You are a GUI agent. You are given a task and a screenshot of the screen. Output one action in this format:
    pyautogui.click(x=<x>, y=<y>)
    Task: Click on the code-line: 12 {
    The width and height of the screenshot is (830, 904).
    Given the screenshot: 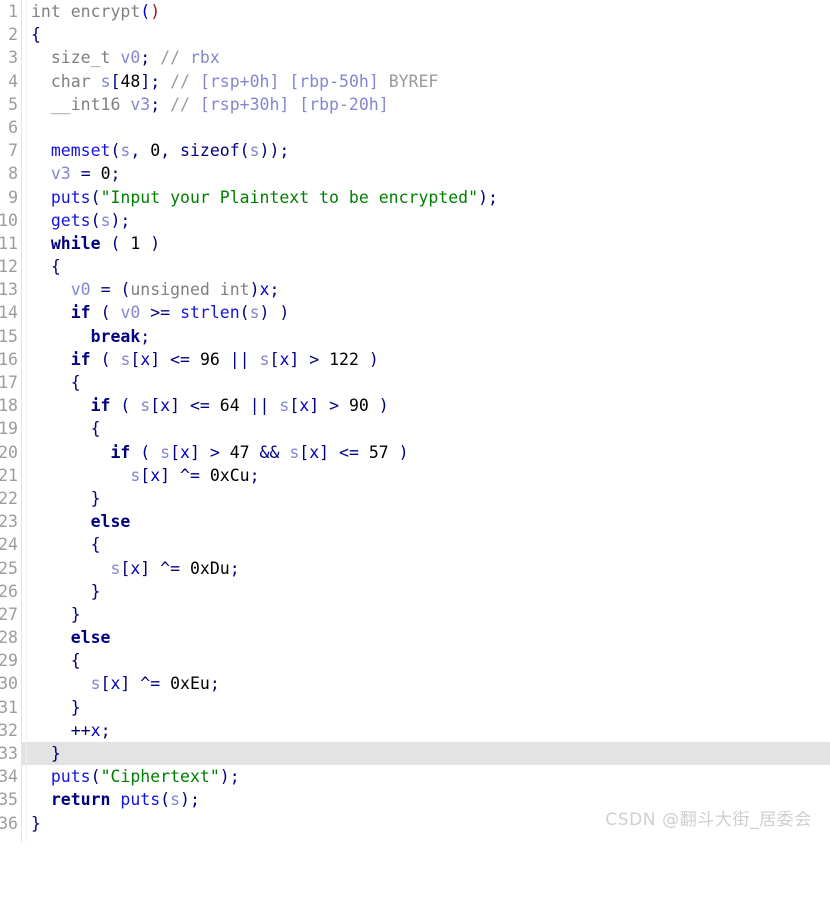 What is the action you would take?
    pyautogui.click(x=415, y=266)
    